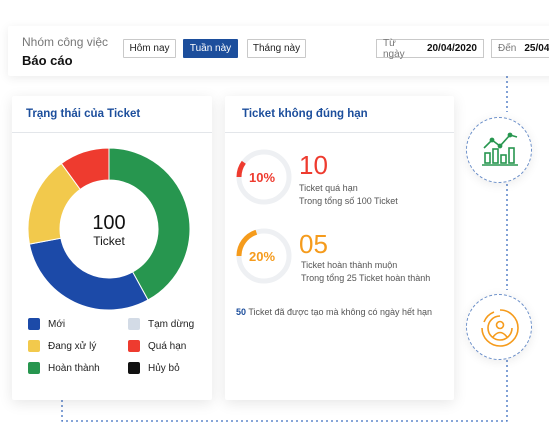  Describe the element at coordinates (499, 150) in the screenshot. I see `chart-growth-icon` at that location.